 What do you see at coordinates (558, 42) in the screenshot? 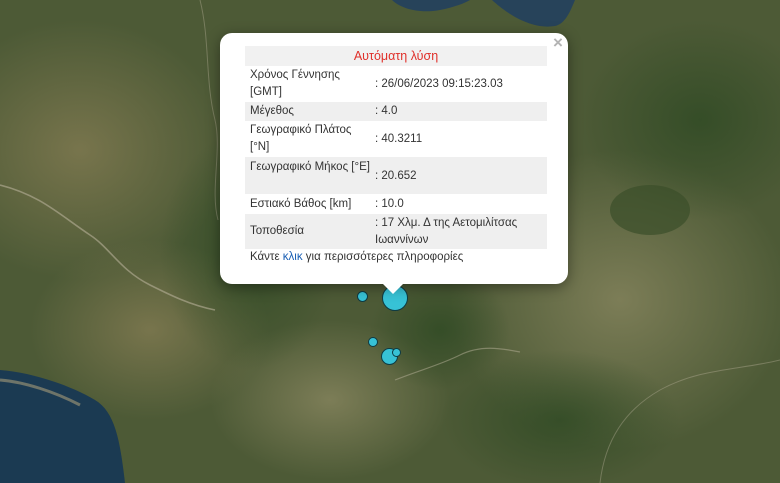
I see `close-icon: ×` at bounding box center [558, 42].